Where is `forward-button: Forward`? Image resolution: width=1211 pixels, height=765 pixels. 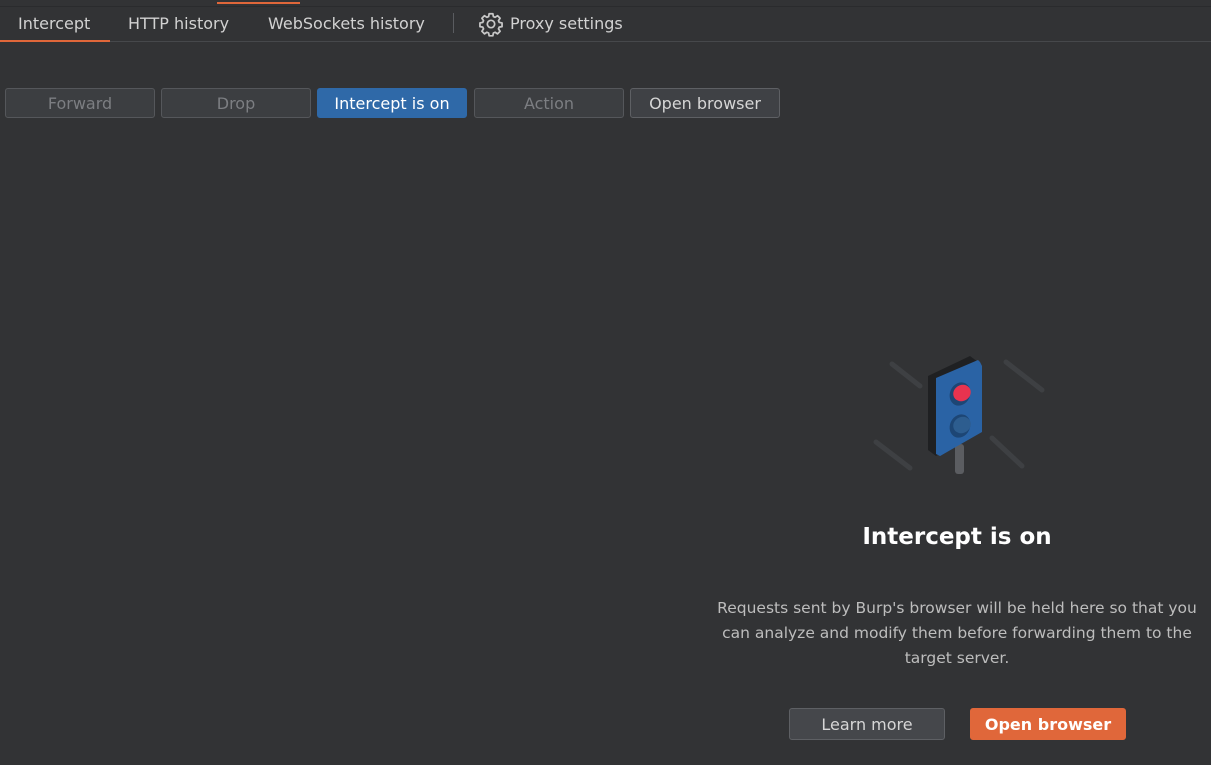
forward-button: Forward is located at coordinates (80, 103).